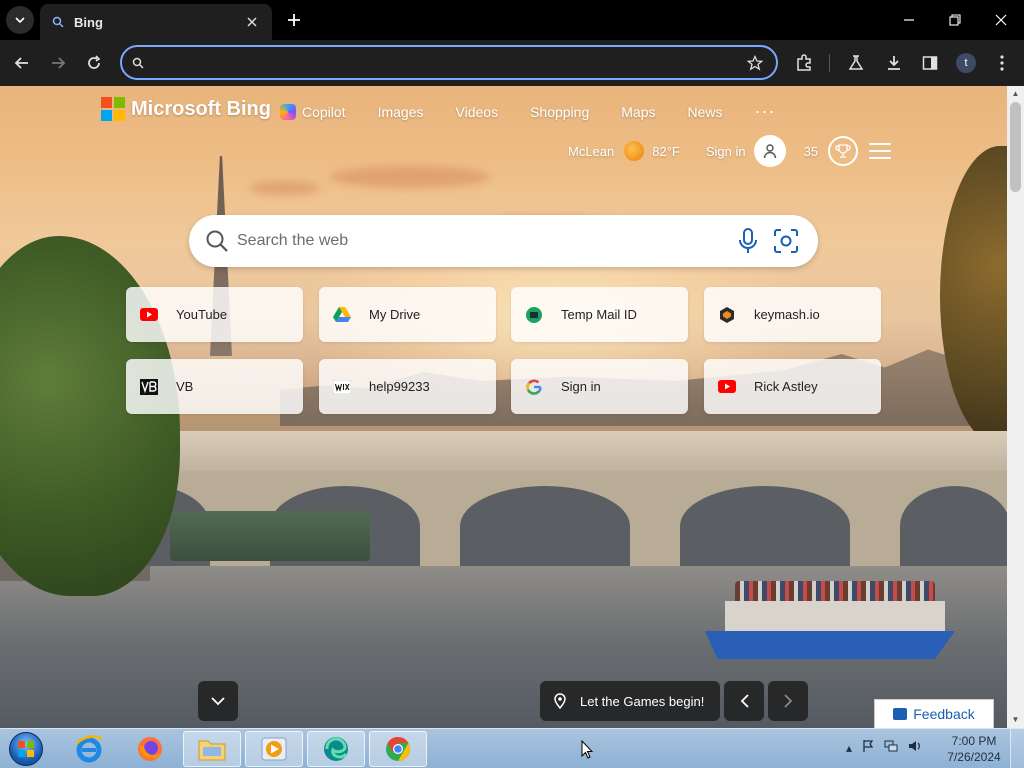 The height and width of the screenshot is (768, 1024). Describe the element at coordinates (581, 386) in the screenshot. I see `quick-link-label: Sign in` at that location.